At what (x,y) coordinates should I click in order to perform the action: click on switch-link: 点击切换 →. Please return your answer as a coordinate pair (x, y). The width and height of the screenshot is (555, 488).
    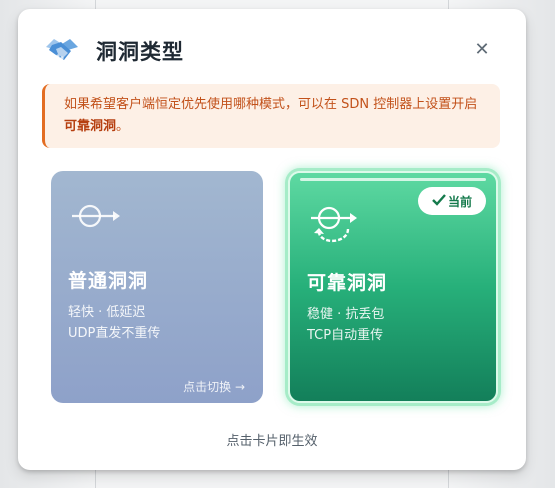
    Looking at the image, I should click on (214, 386).